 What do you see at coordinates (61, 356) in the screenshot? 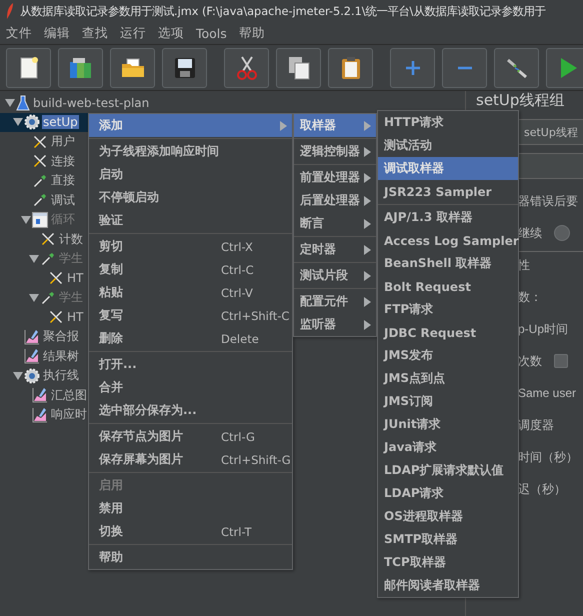
I see `tree-item-label: 结果树` at bounding box center [61, 356].